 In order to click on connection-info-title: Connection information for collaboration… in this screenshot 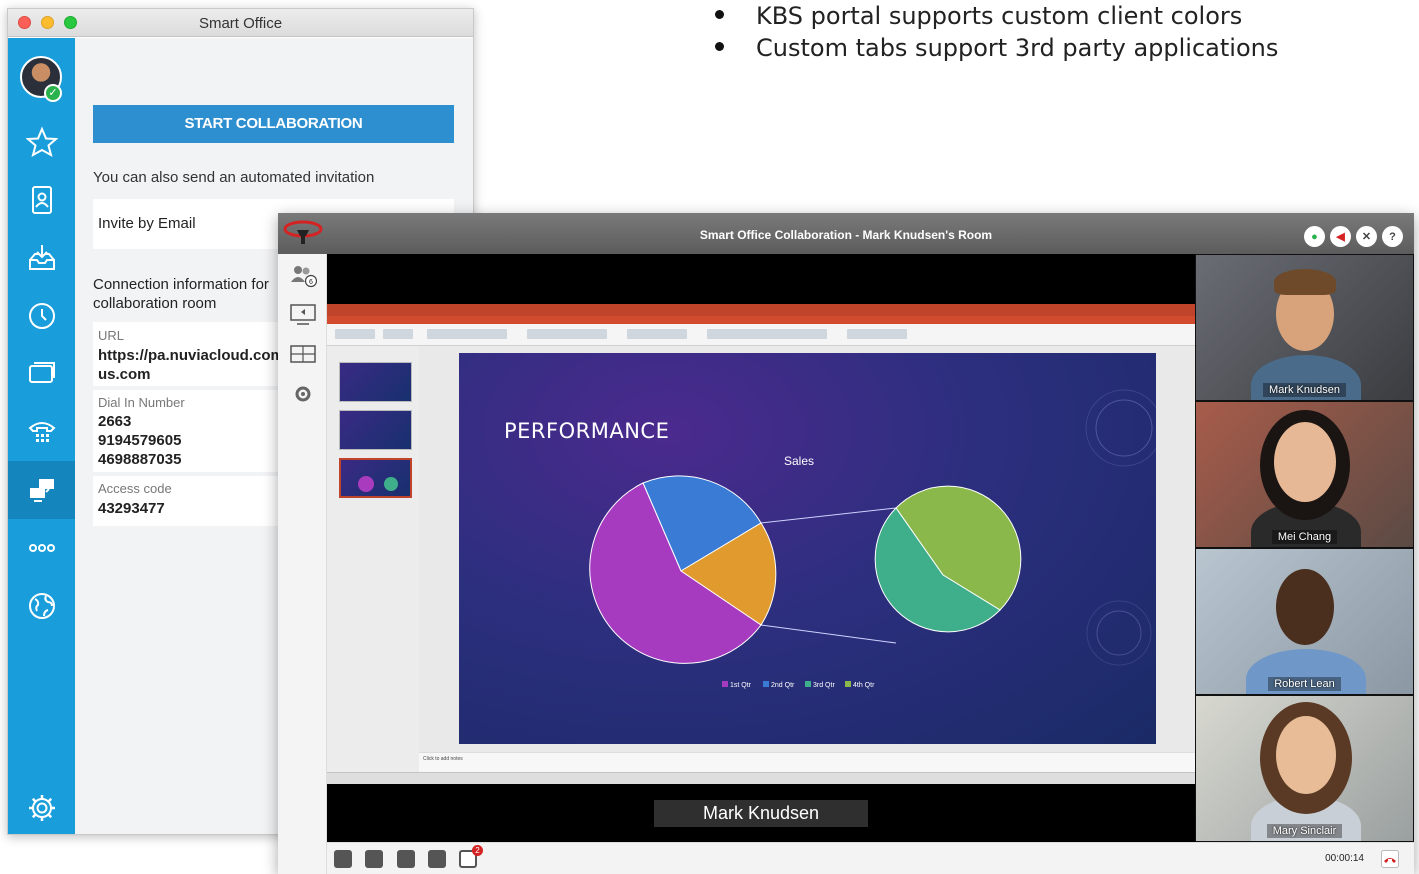, I will do `click(181, 294)`.